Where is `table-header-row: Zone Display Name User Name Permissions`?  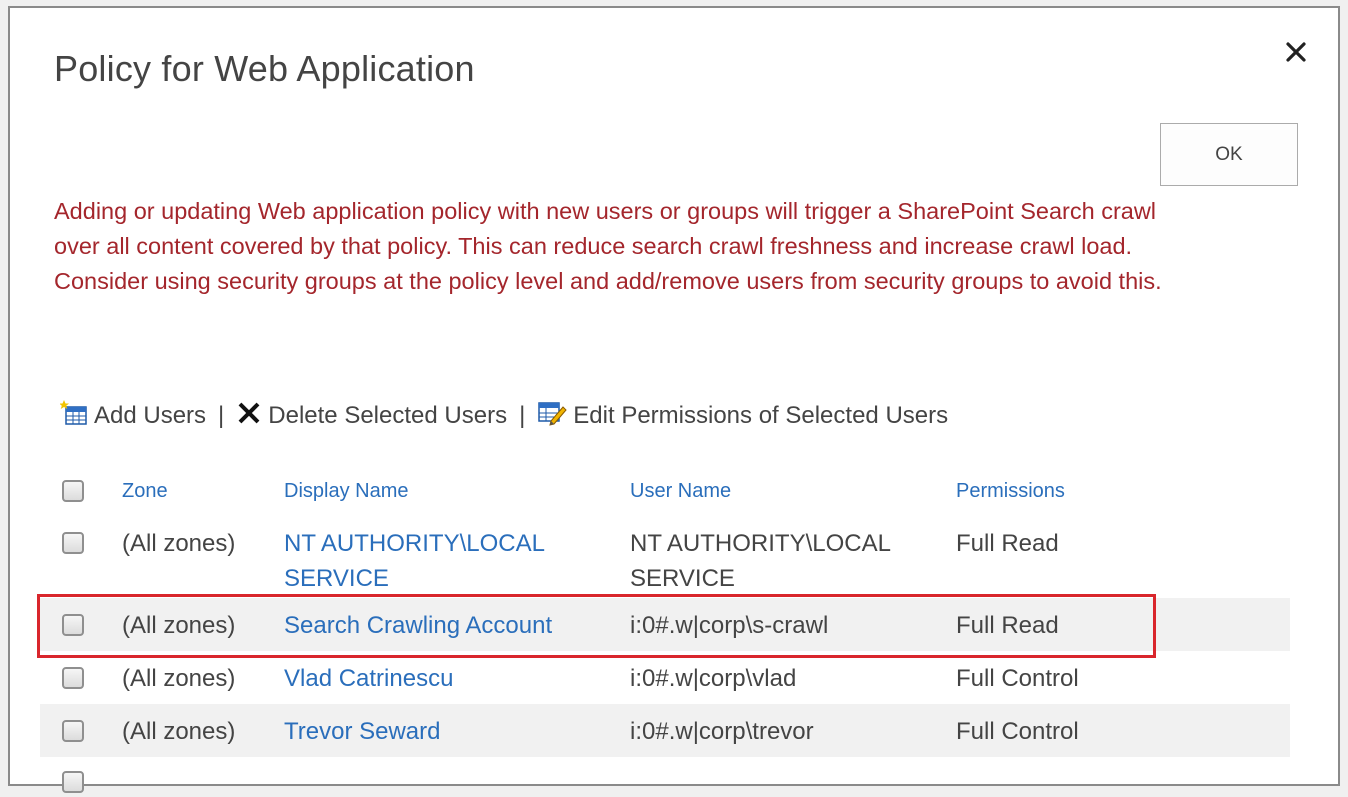
table-header-row: Zone Display Name User Name Permissions is located at coordinates (665, 491).